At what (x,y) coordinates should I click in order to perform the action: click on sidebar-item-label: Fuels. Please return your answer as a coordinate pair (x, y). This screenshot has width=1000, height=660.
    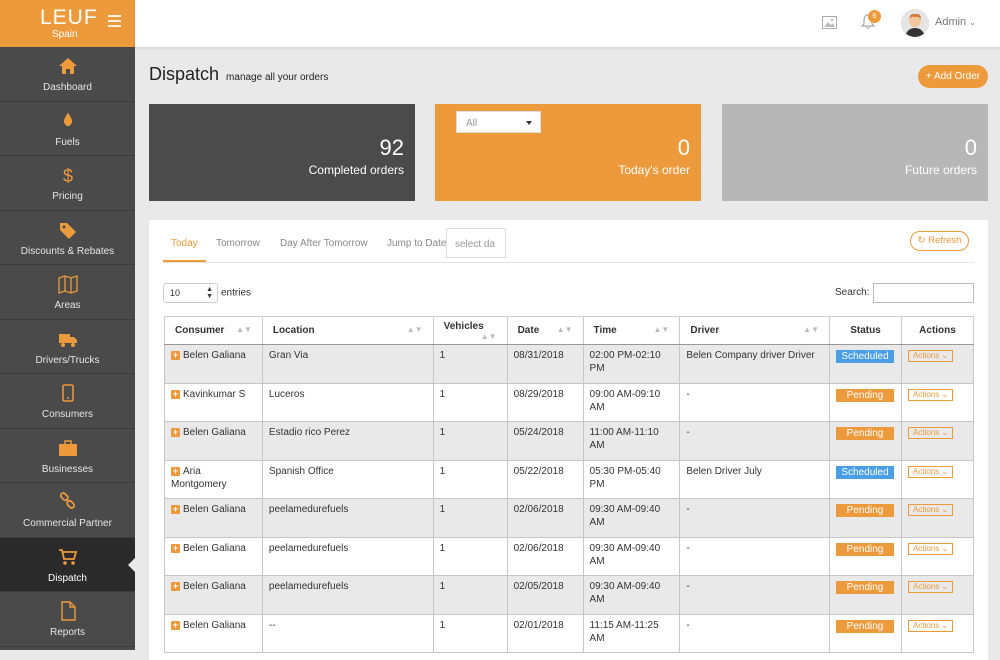
    Looking at the image, I should click on (67, 142).